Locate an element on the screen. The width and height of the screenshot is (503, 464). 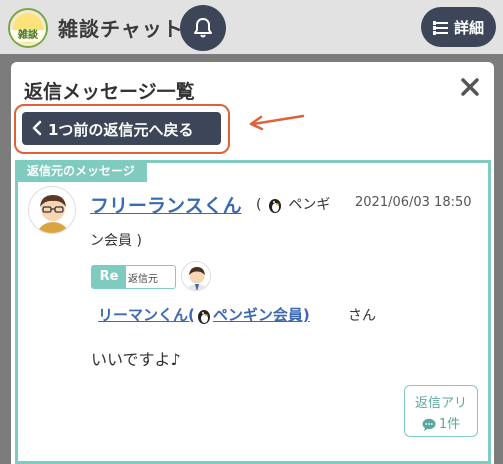
message-timestamp: 2021/06/03 18:50 is located at coordinates (413, 202).